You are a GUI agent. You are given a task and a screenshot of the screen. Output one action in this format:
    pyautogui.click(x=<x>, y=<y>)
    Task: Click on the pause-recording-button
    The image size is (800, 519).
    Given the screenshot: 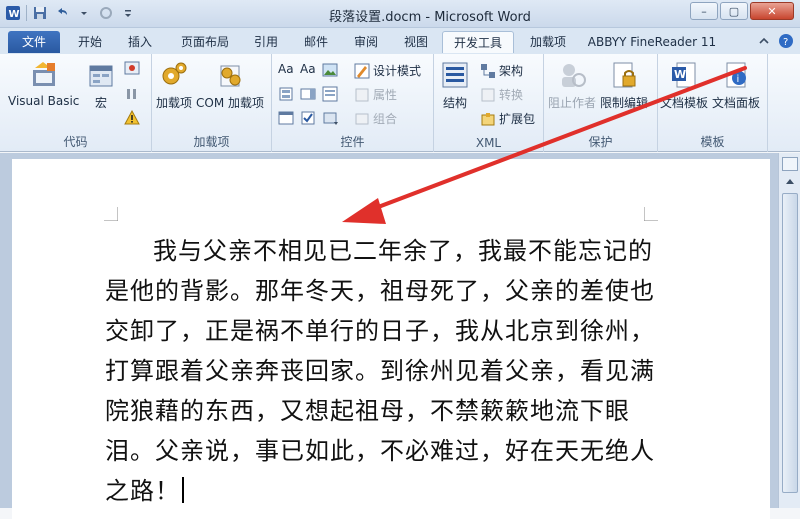 What is the action you would take?
    pyautogui.click(x=132, y=94)
    